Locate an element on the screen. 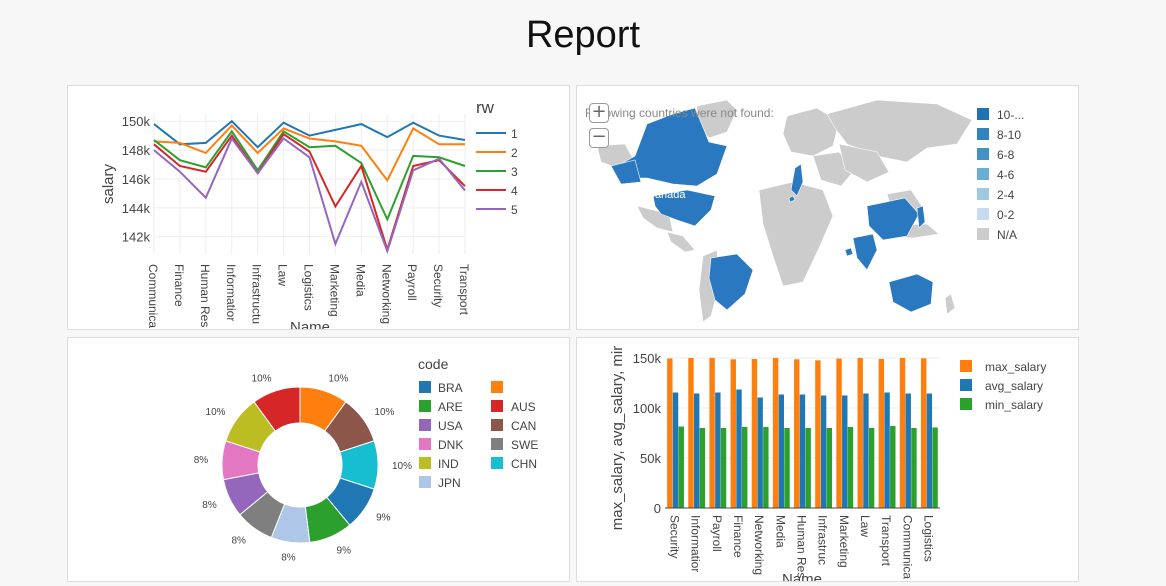  map-legend-label: 8-10 is located at coordinates (1009, 135).